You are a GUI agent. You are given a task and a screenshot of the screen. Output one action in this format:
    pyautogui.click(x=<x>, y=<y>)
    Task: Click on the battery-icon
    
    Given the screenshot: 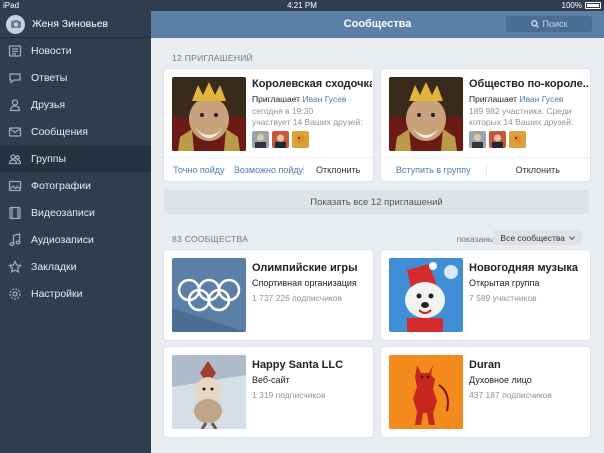 What is the action you would take?
    pyautogui.click(x=593, y=5)
    